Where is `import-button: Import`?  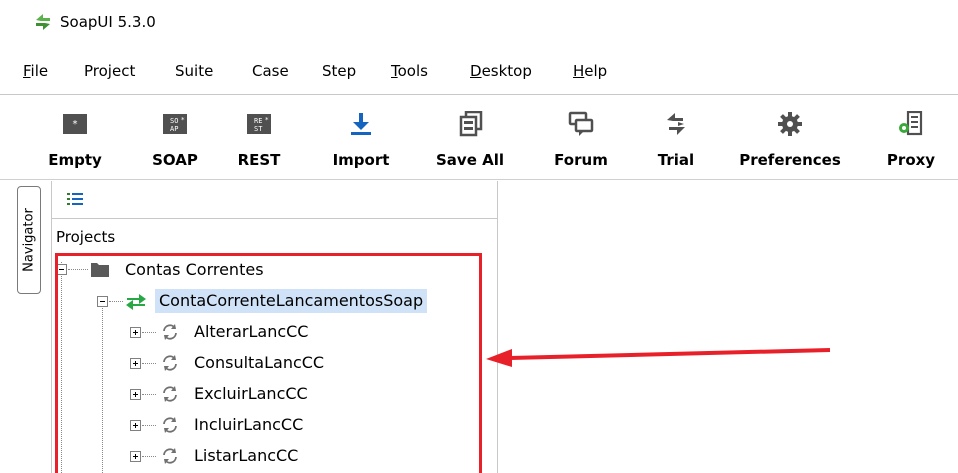
import-button: Import is located at coordinates (361, 138).